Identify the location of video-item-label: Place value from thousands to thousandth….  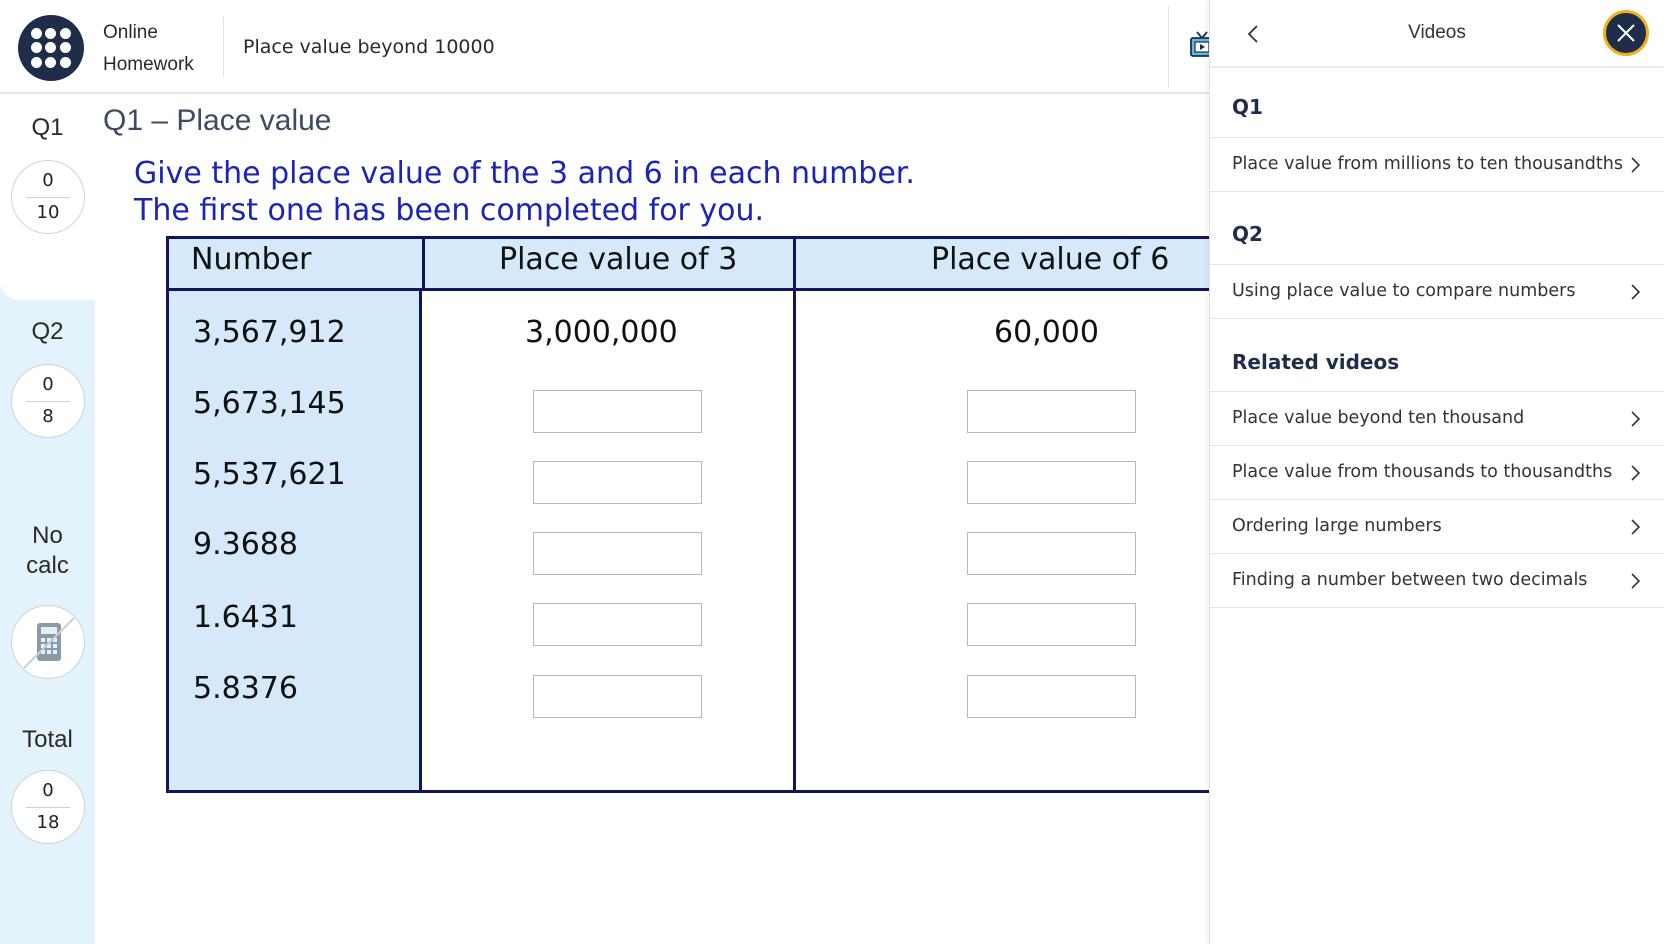
(1422, 472).